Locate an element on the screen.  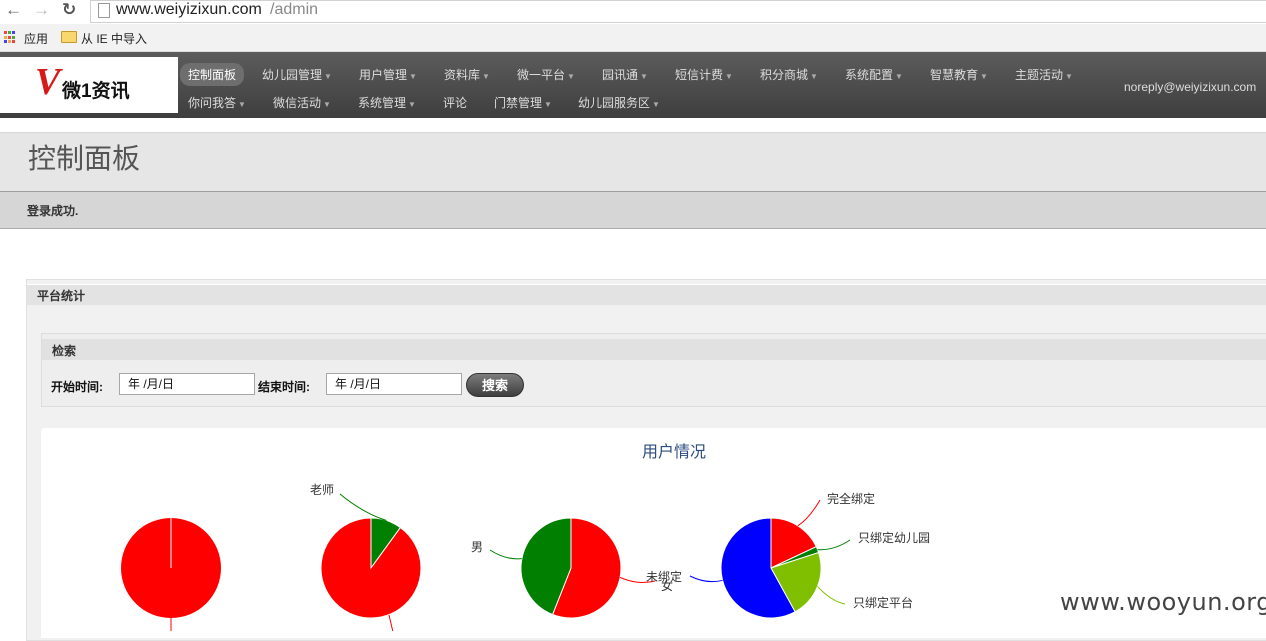
start-date-input: 年 /月/日 is located at coordinates (187, 384).